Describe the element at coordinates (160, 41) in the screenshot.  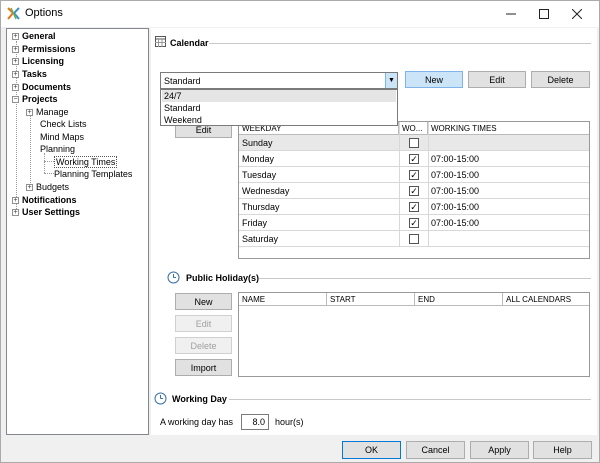
I see `calendar-icon` at that location.